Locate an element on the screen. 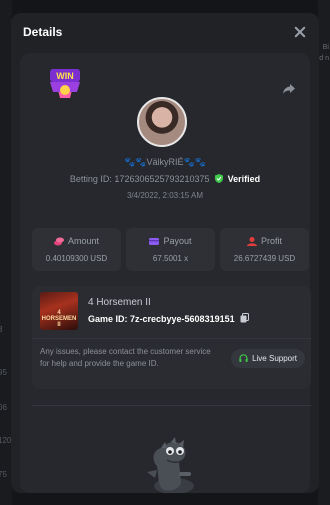  modal-title: Details is located at coordinates (43, 32).